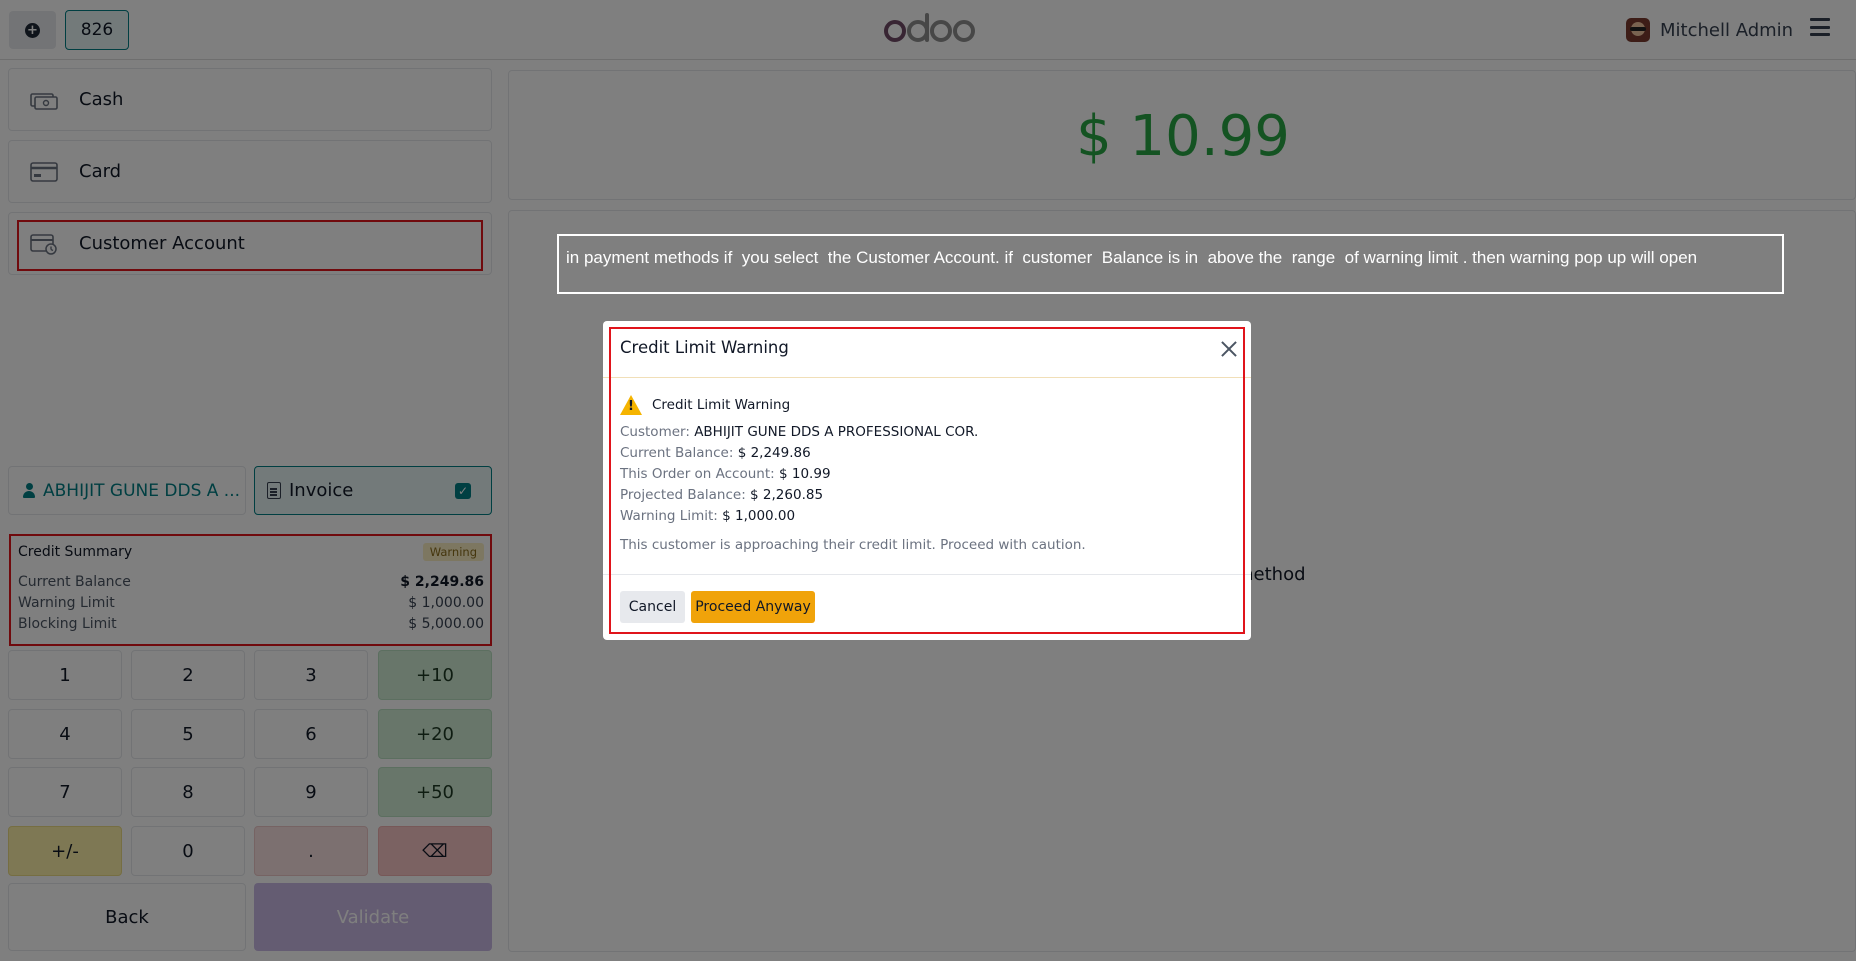 The height and width of the screenshot is (961, 1856). I want to click on dialog-title: Credit Limit Warning, so click(704, 347).